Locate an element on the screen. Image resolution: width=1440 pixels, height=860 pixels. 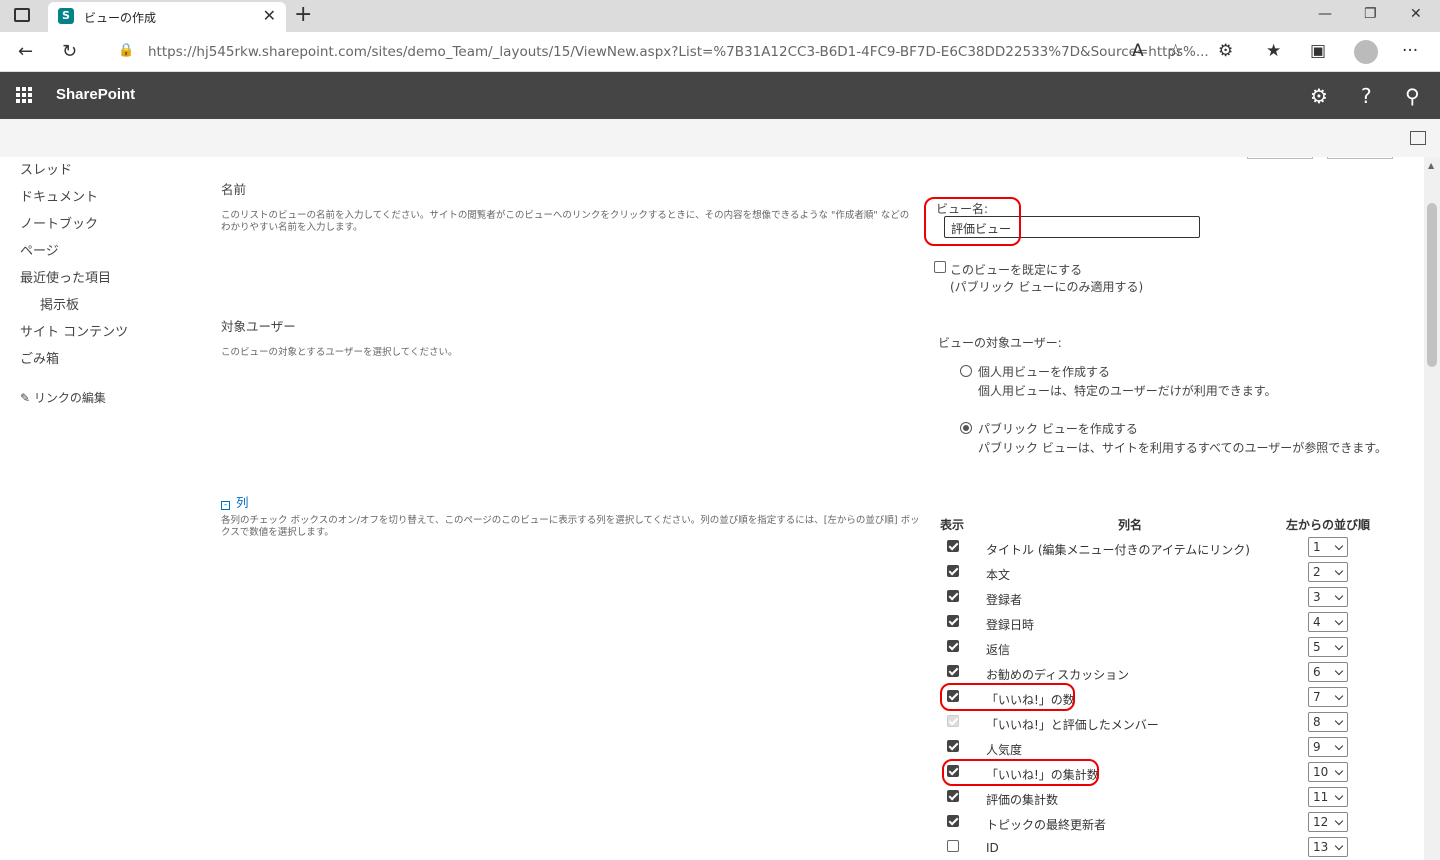
column-name: 人気度 is located at coordinates (1004, 750).